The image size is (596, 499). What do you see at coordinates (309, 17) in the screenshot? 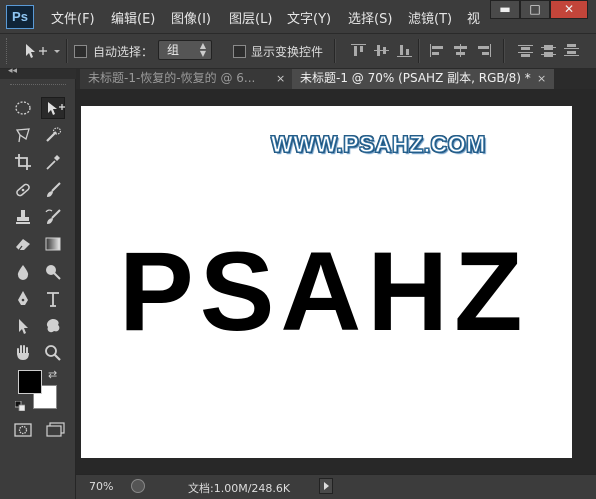
I see `menu-type: 文字(Y)` at bounding box center [309, 17].